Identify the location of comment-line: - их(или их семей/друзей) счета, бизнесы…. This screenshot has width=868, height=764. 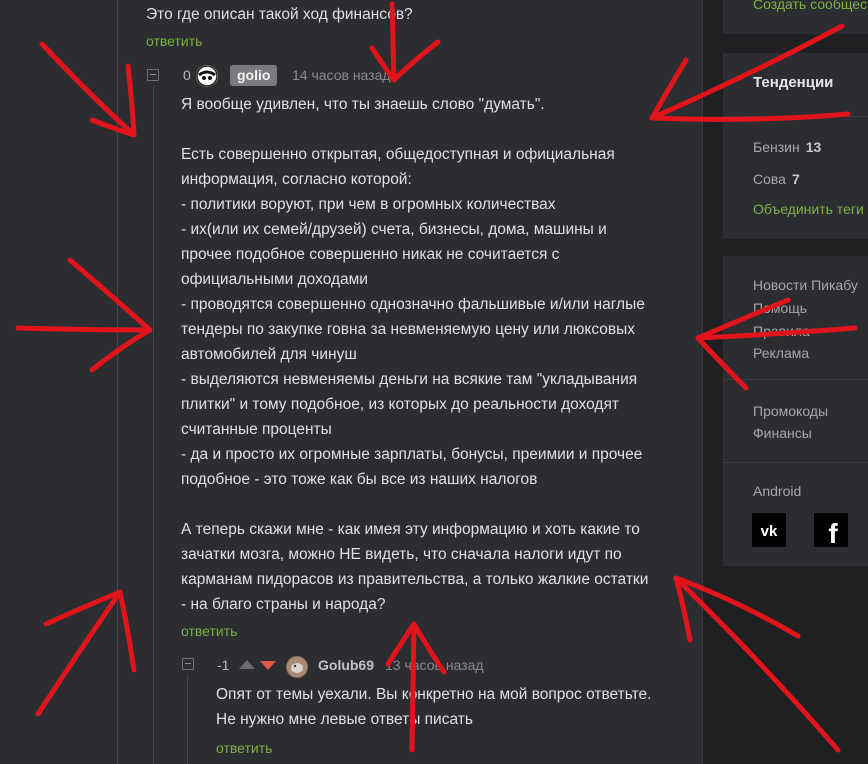
(394, 229).